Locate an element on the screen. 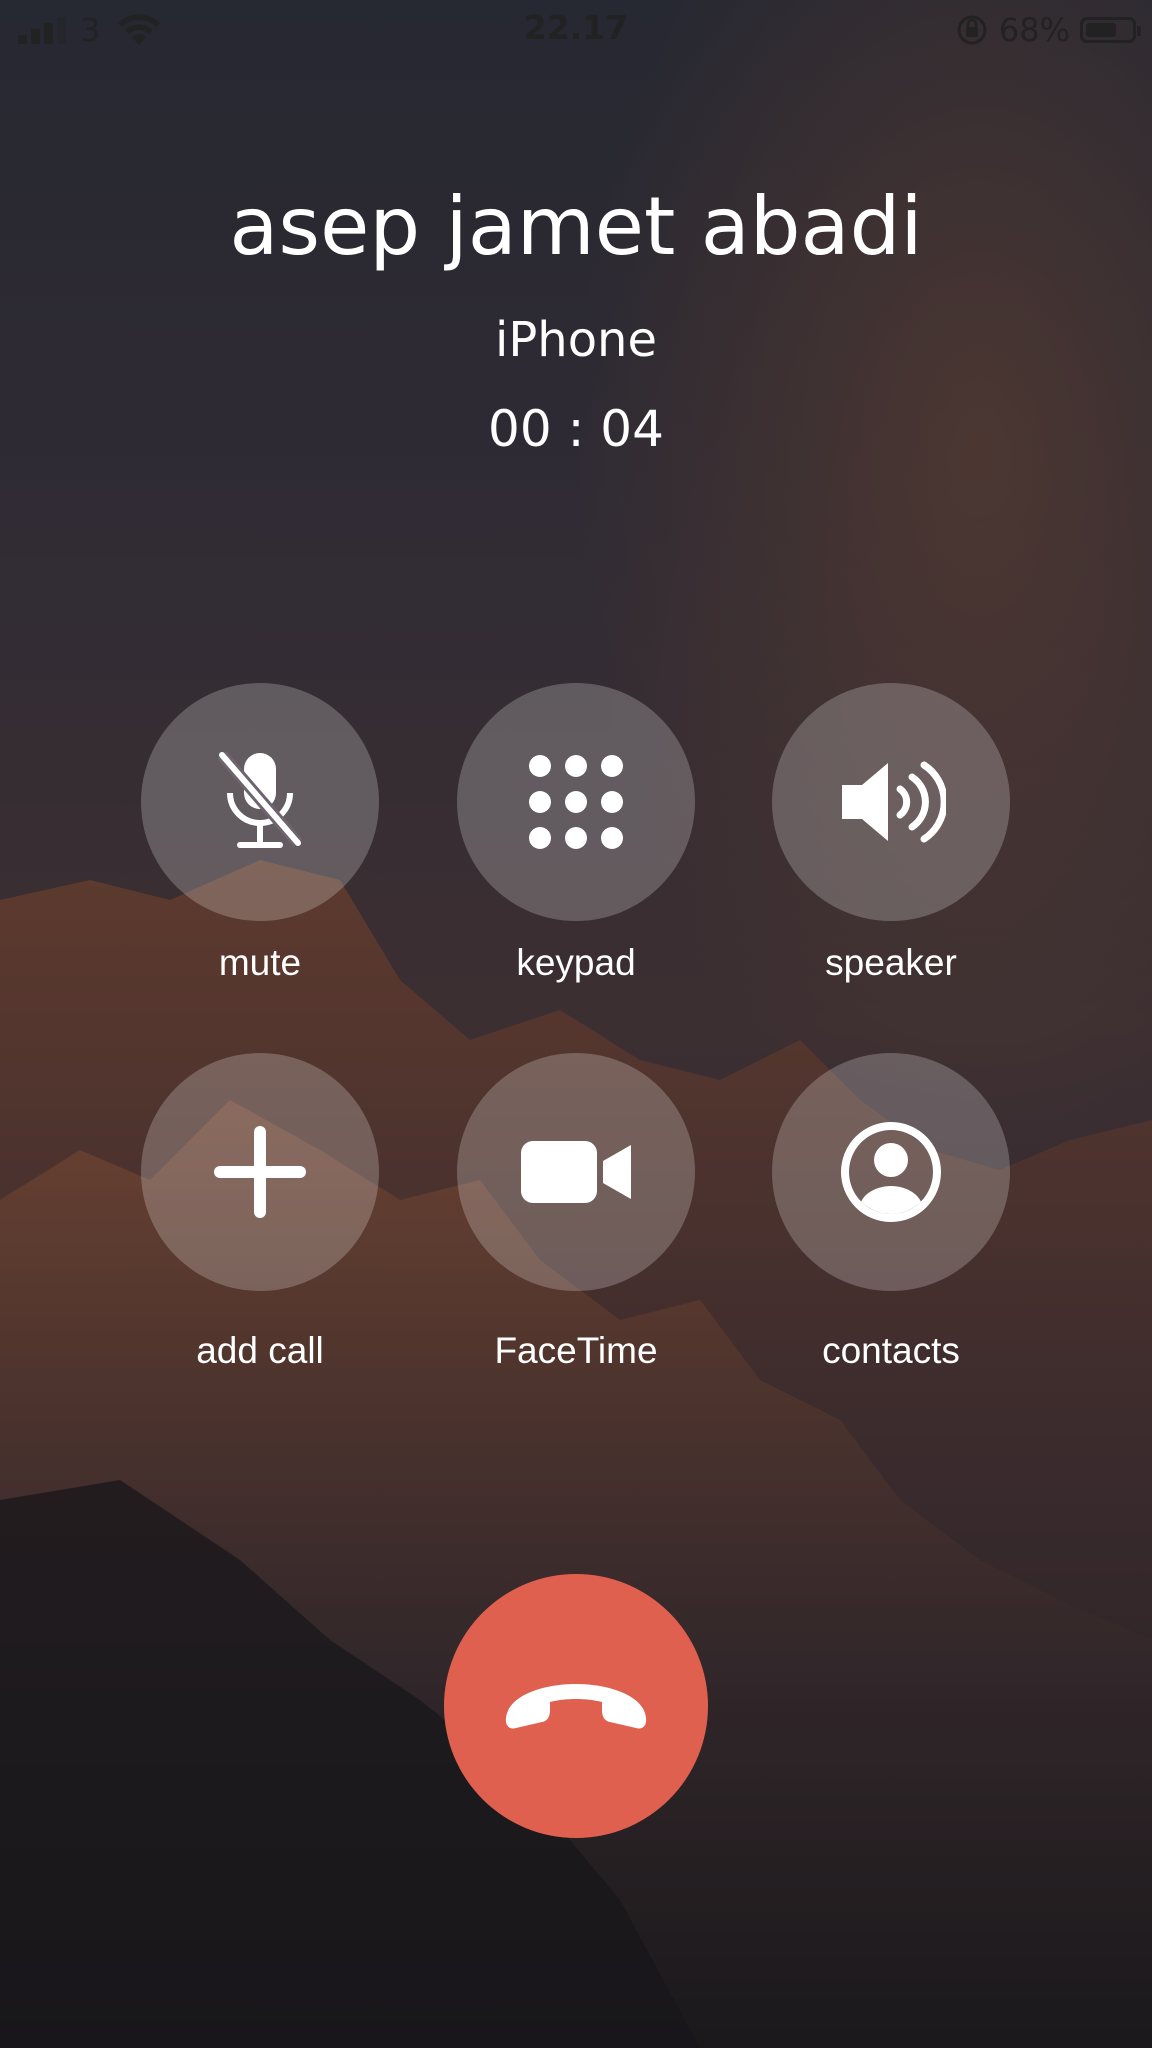 The height and width of the screenshot is (2048, 1152). speaker-button is located at coordinates (891, 802).